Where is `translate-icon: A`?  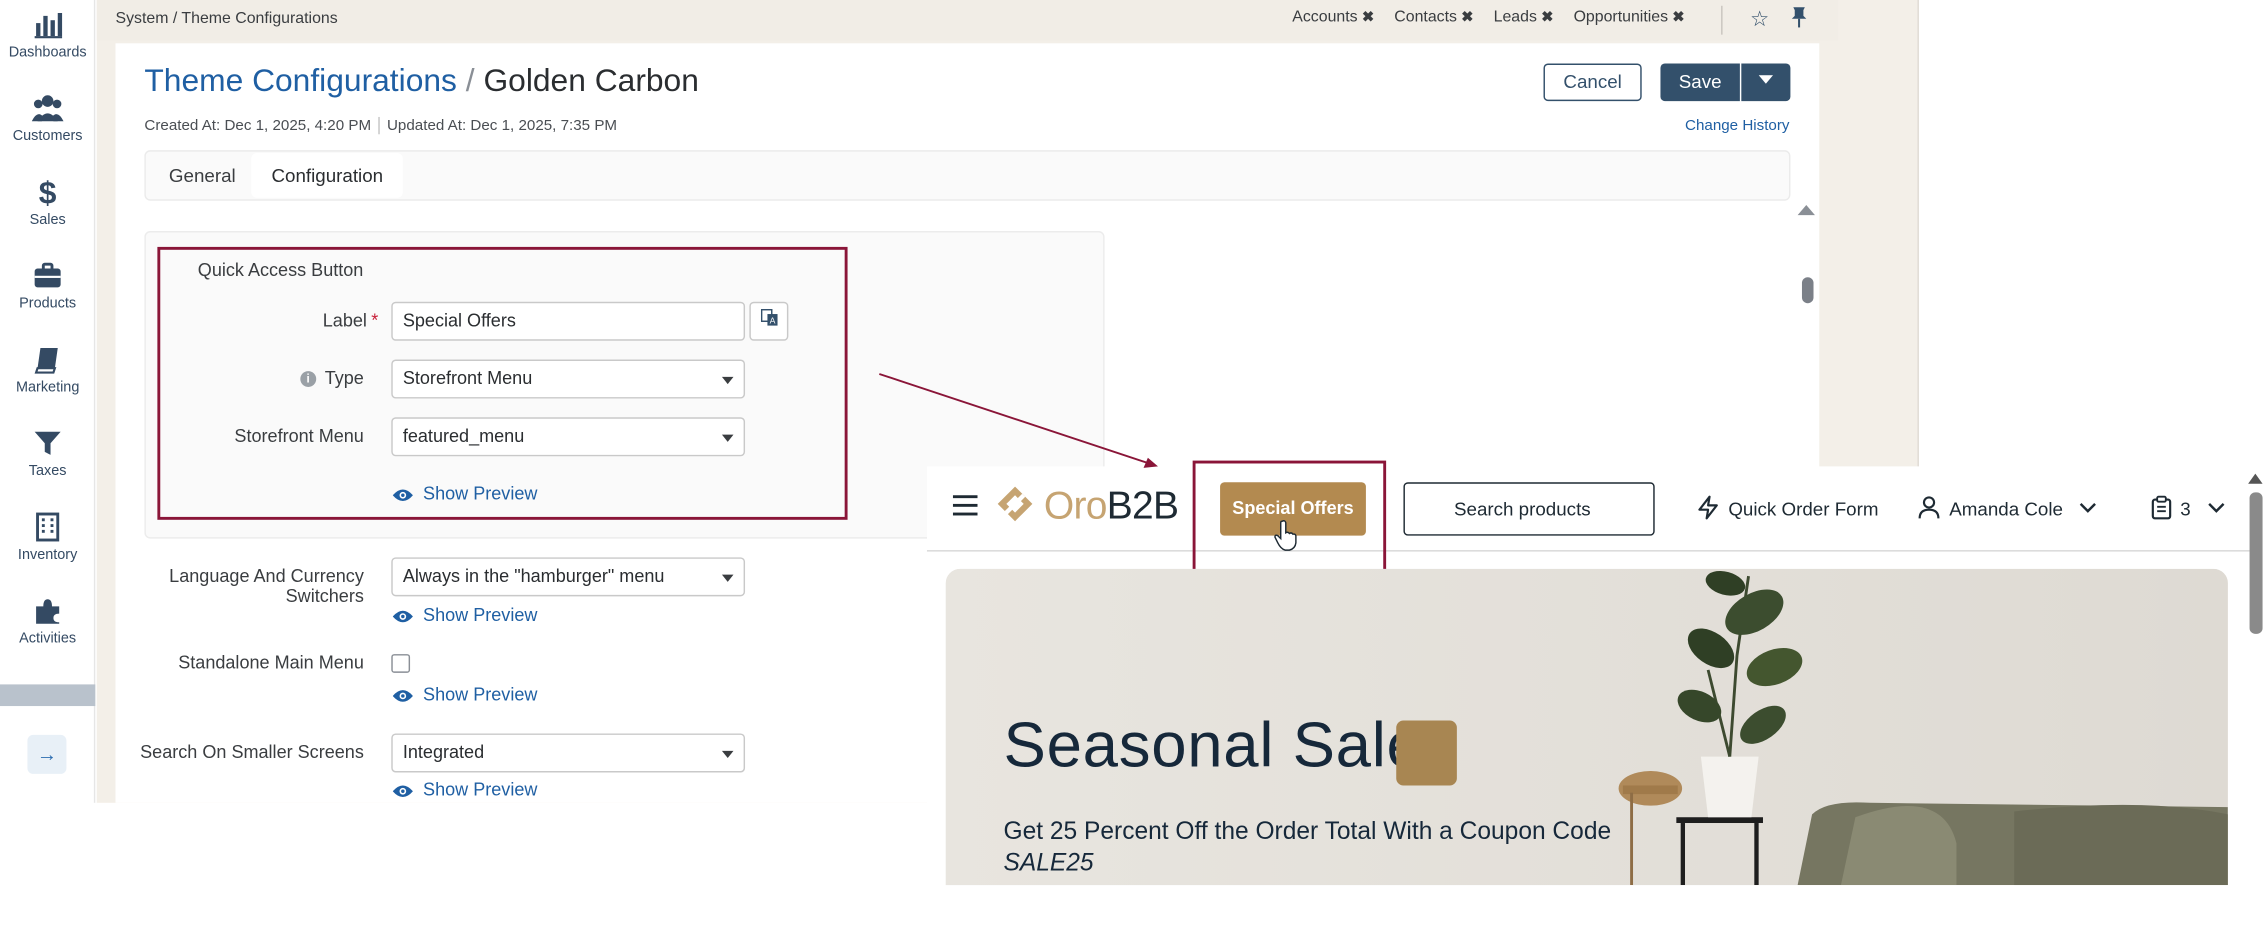 translate-icon: A is located at coordinates (768, 317).